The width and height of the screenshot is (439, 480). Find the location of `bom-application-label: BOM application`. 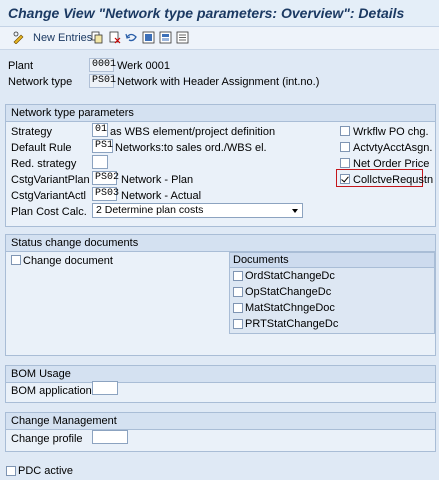

bom-application-label: BOM application is located at coordinates (51, 391).